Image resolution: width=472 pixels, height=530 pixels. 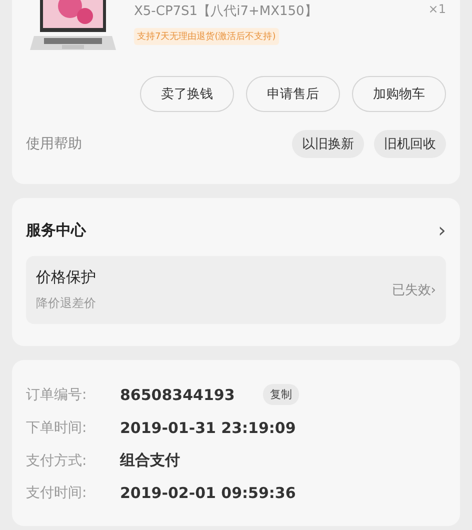 I want to click on section-title: 服务中心, so click(x=56, y=230).